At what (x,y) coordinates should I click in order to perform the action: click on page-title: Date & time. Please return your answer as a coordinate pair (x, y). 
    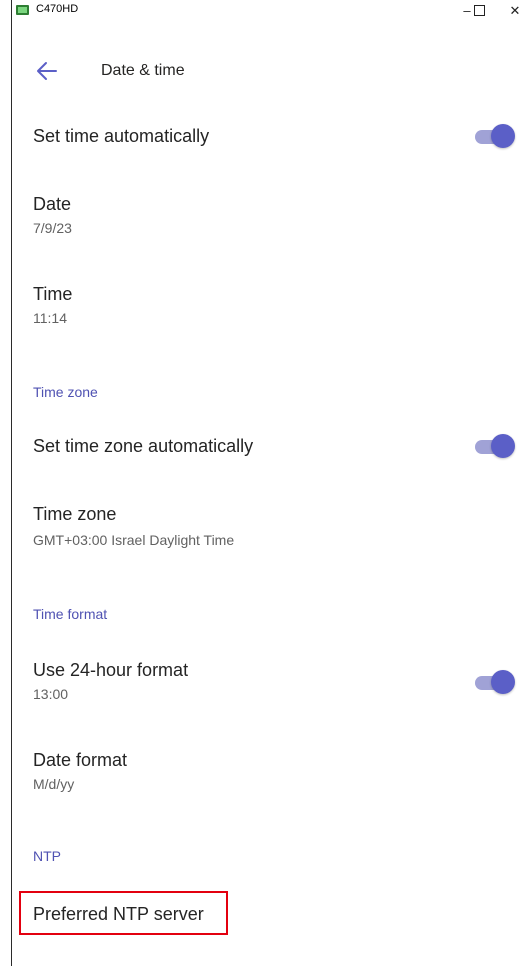
    Looking at the image, I should click on (143, 70).